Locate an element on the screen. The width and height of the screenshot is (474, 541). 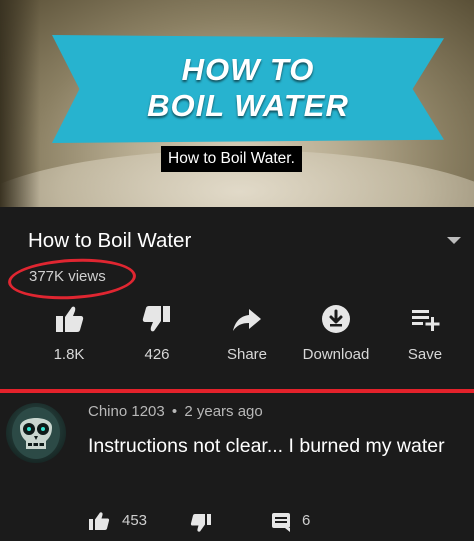
banner-line-2: BOIL WATER is located at coordinates (248, 105).